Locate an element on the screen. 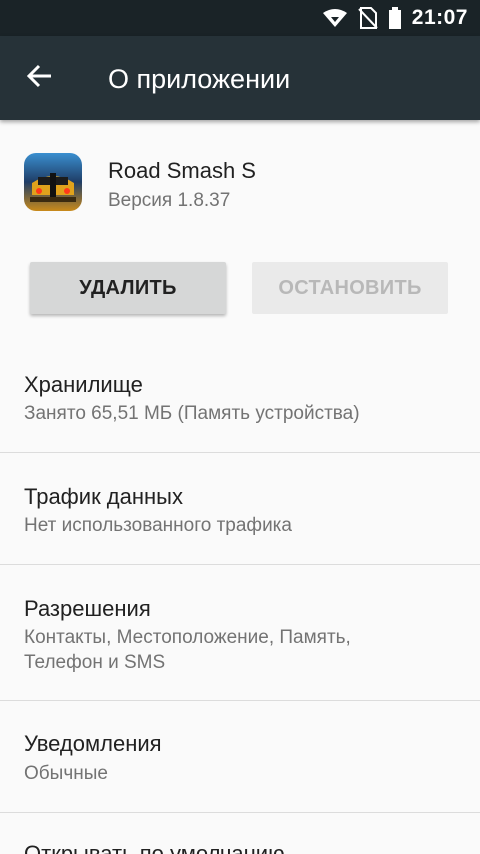  uninstall-button: УДАЛИТЬ is located at coordinates (128, 288).